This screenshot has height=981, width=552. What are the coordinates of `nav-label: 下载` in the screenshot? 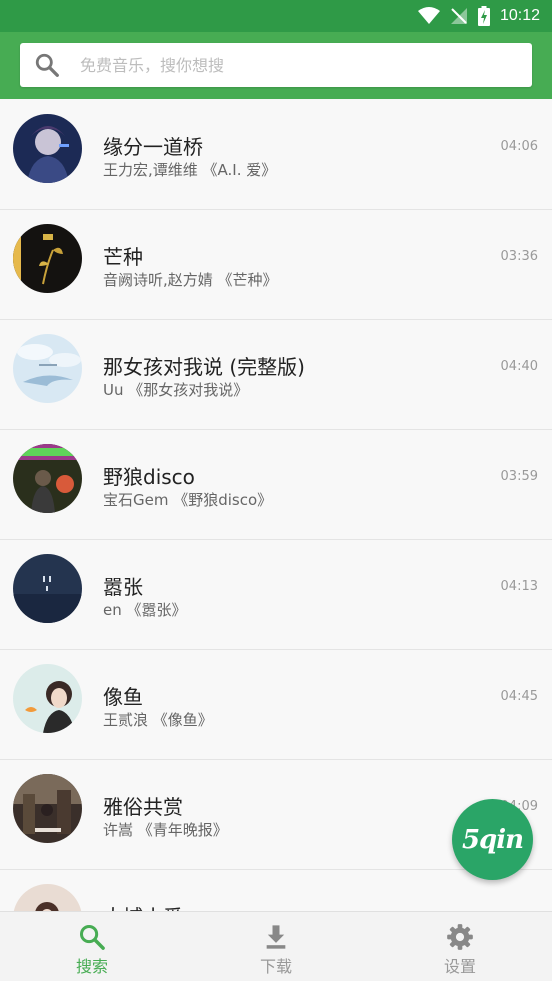 It's located at (275, 966).